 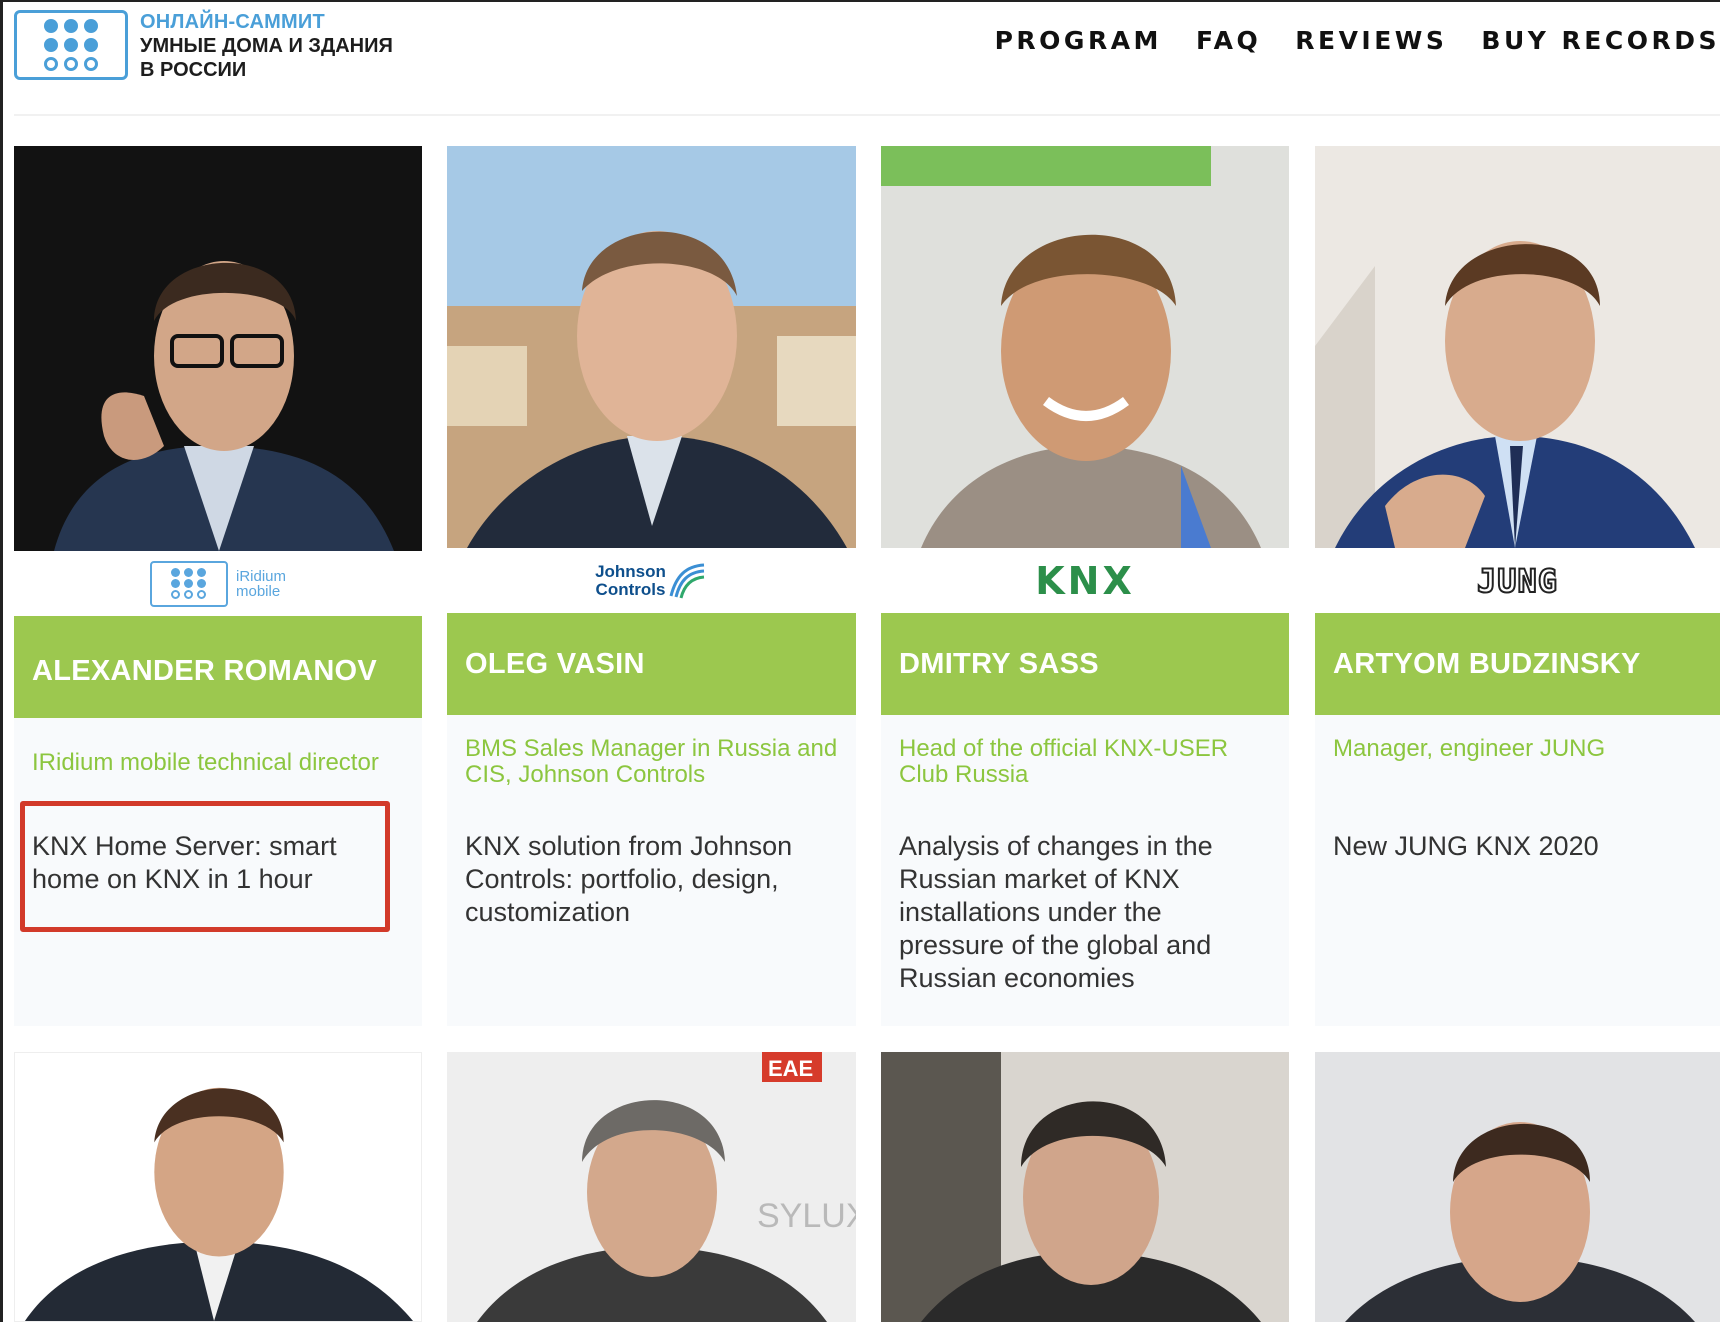 What do you see at coordinates (651, 1187) in the screenshot?
I see `speaker-card-photo: SYLUX EAE` at bounding box center [651, 1187].